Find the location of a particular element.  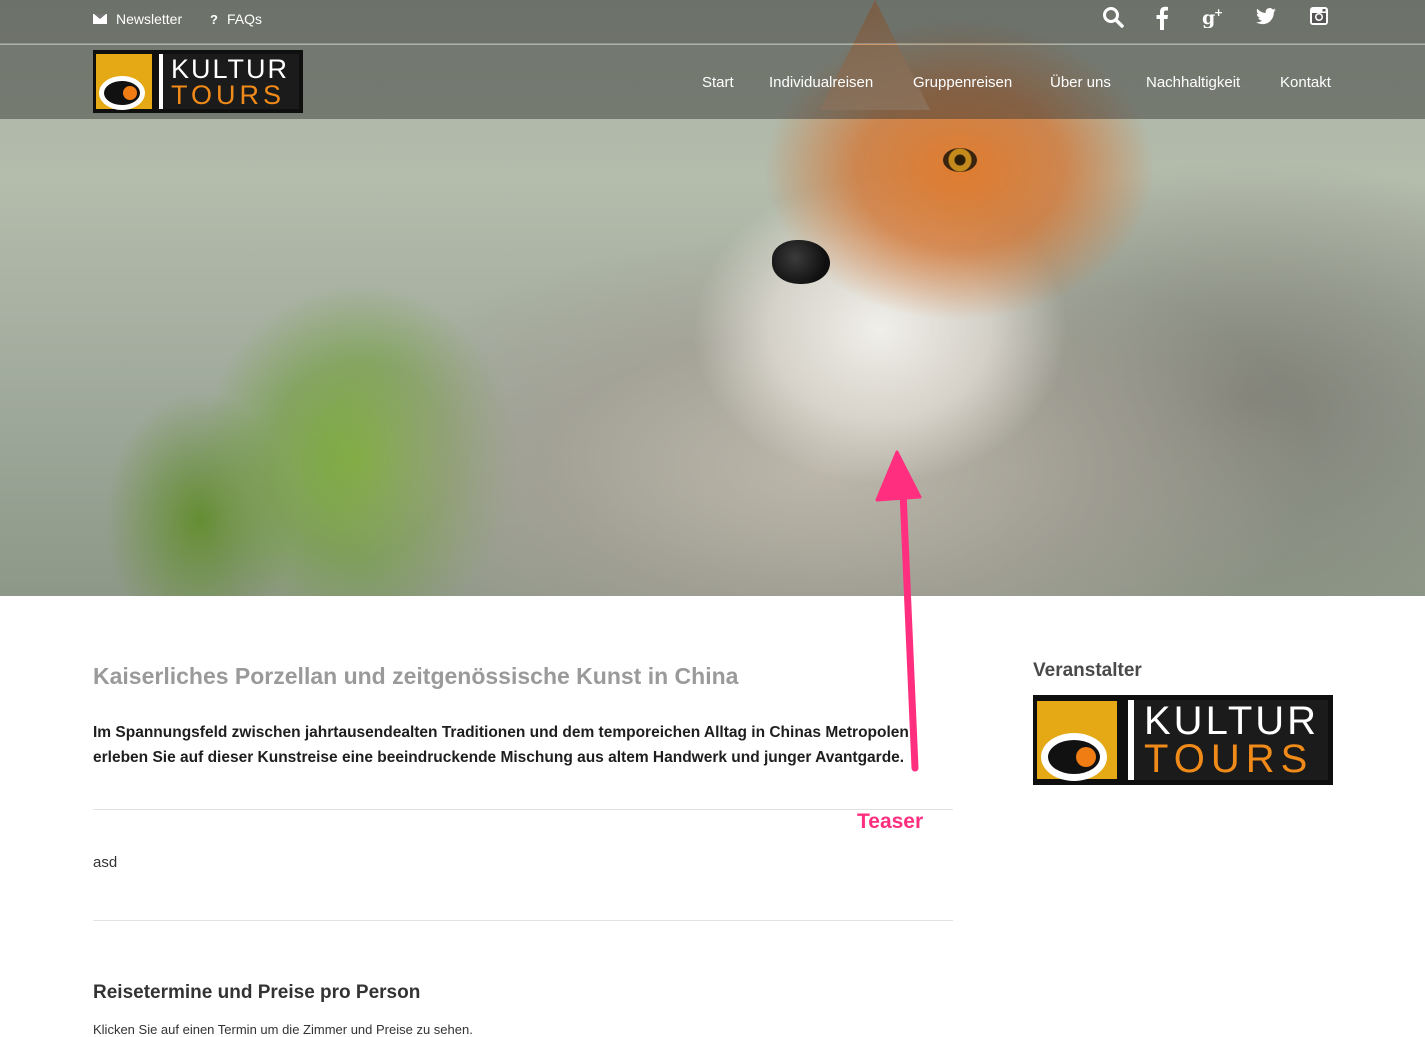

google-plus-icon: g + is located at coordinates (1214, 20).